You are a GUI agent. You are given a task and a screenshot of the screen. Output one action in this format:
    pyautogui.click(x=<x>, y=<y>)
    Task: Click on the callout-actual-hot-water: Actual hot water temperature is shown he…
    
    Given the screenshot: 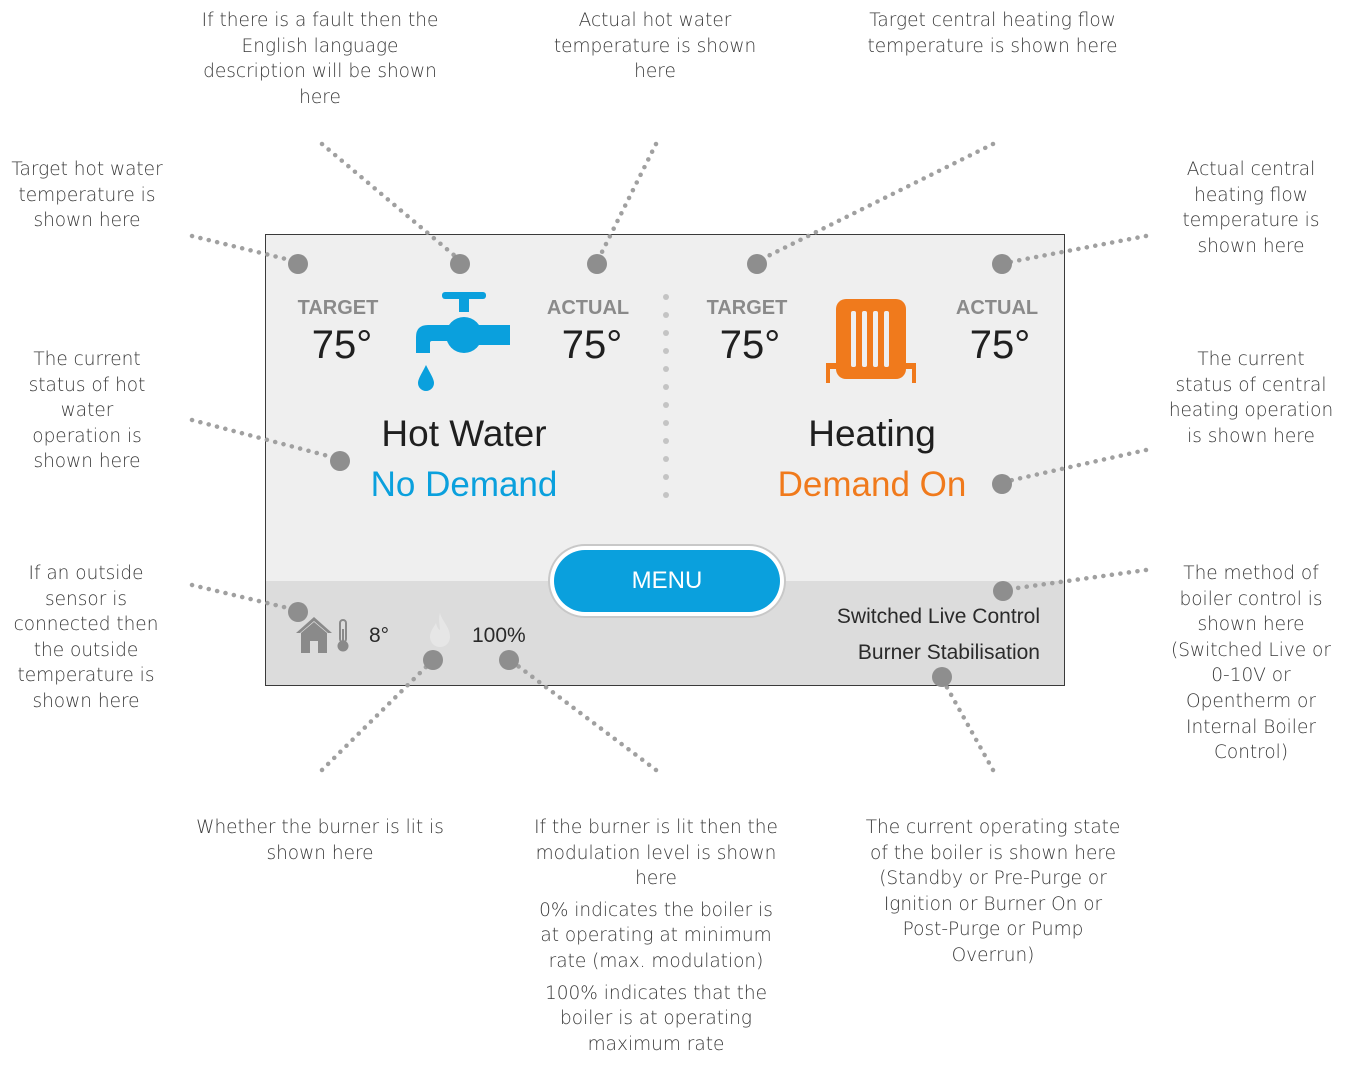 What is the action you would take?
    pyautogui.click(x=655, y=46)
    